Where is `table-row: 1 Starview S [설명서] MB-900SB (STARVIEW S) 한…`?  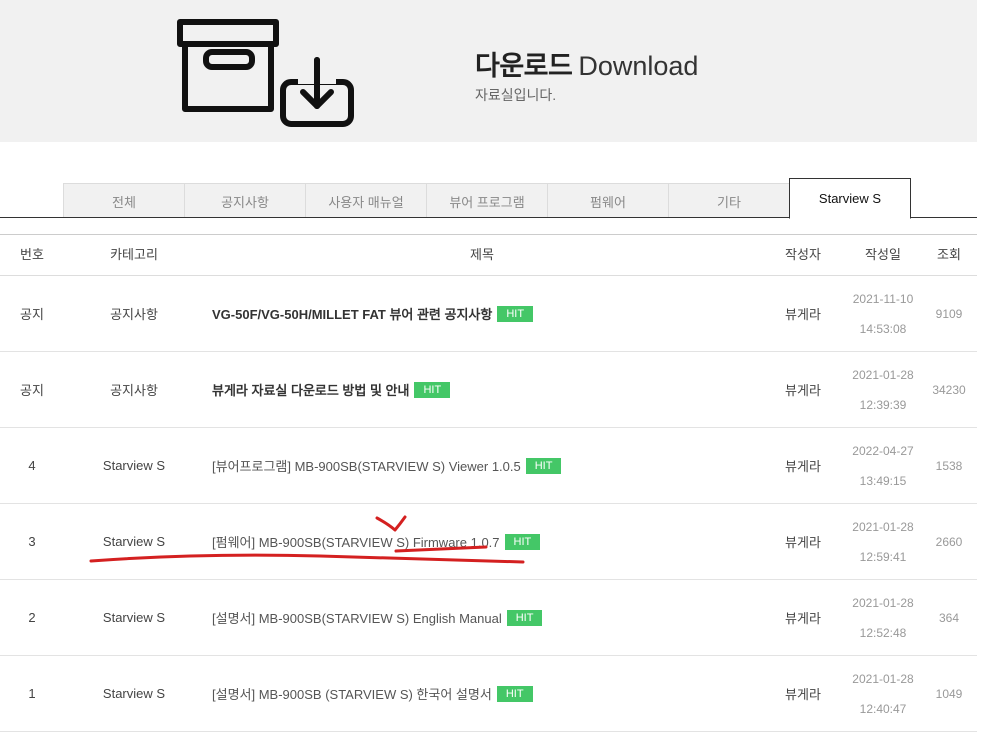 table-row: 1 Starview S [설명서] MB-900SB (STARVIEW S) 한… is located at coordinates (488, 694).